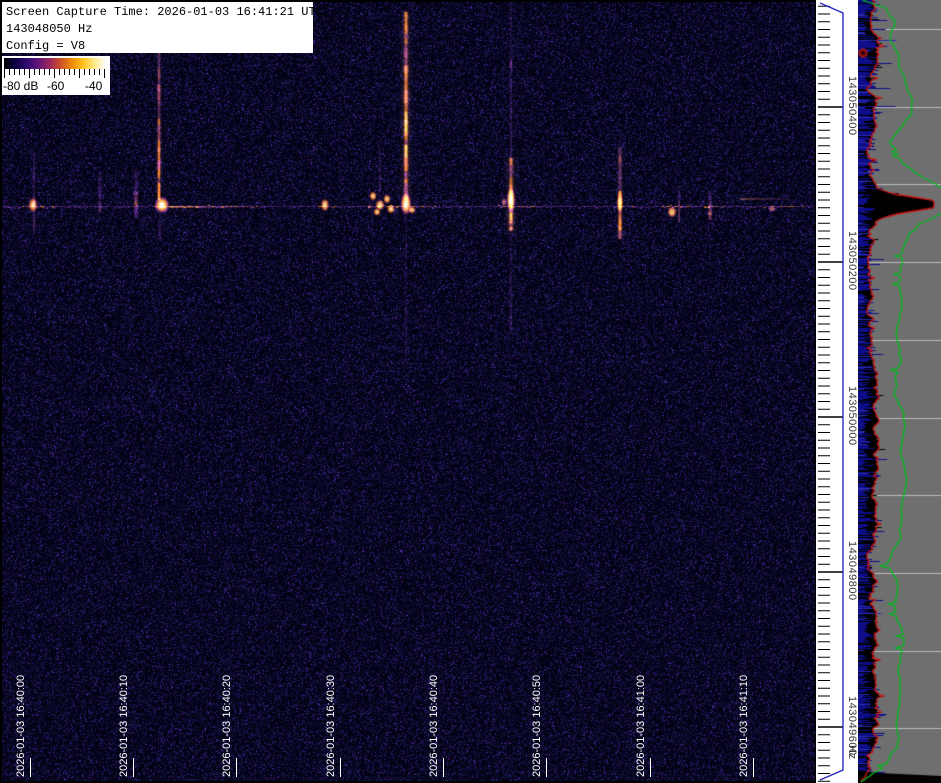  Describe the element at coordinates (899, 391) in the screenshot. I see `spectrum-graph-panel` at that location.